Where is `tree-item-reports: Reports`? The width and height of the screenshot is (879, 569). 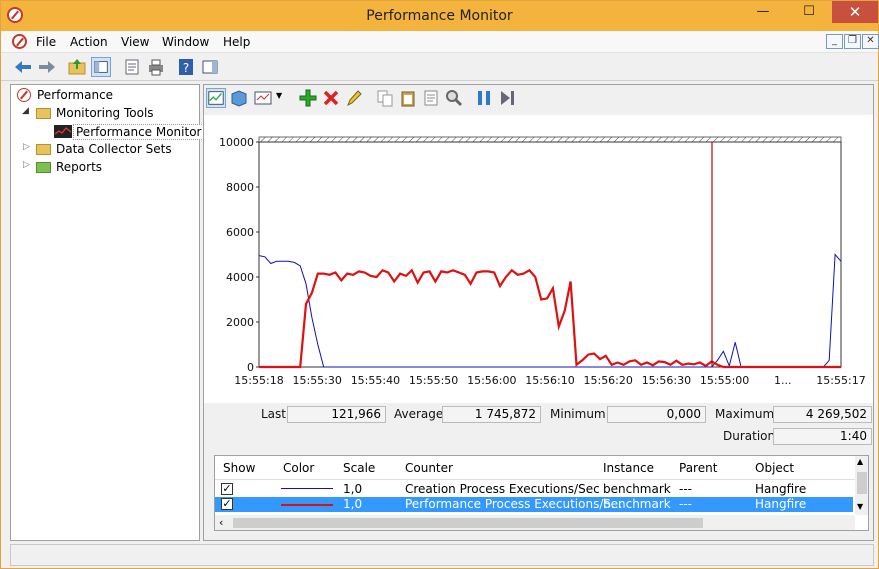 tree-item-reports: Reports is located at coordinates (79, 167).